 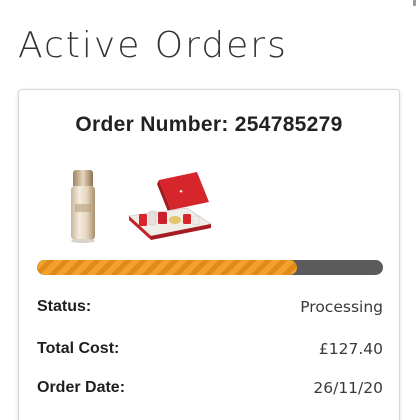 What do you see at coordinates (153, 45) in the screenshot?
I see `page-title: Active Orders` at bounding box center [153, 45].